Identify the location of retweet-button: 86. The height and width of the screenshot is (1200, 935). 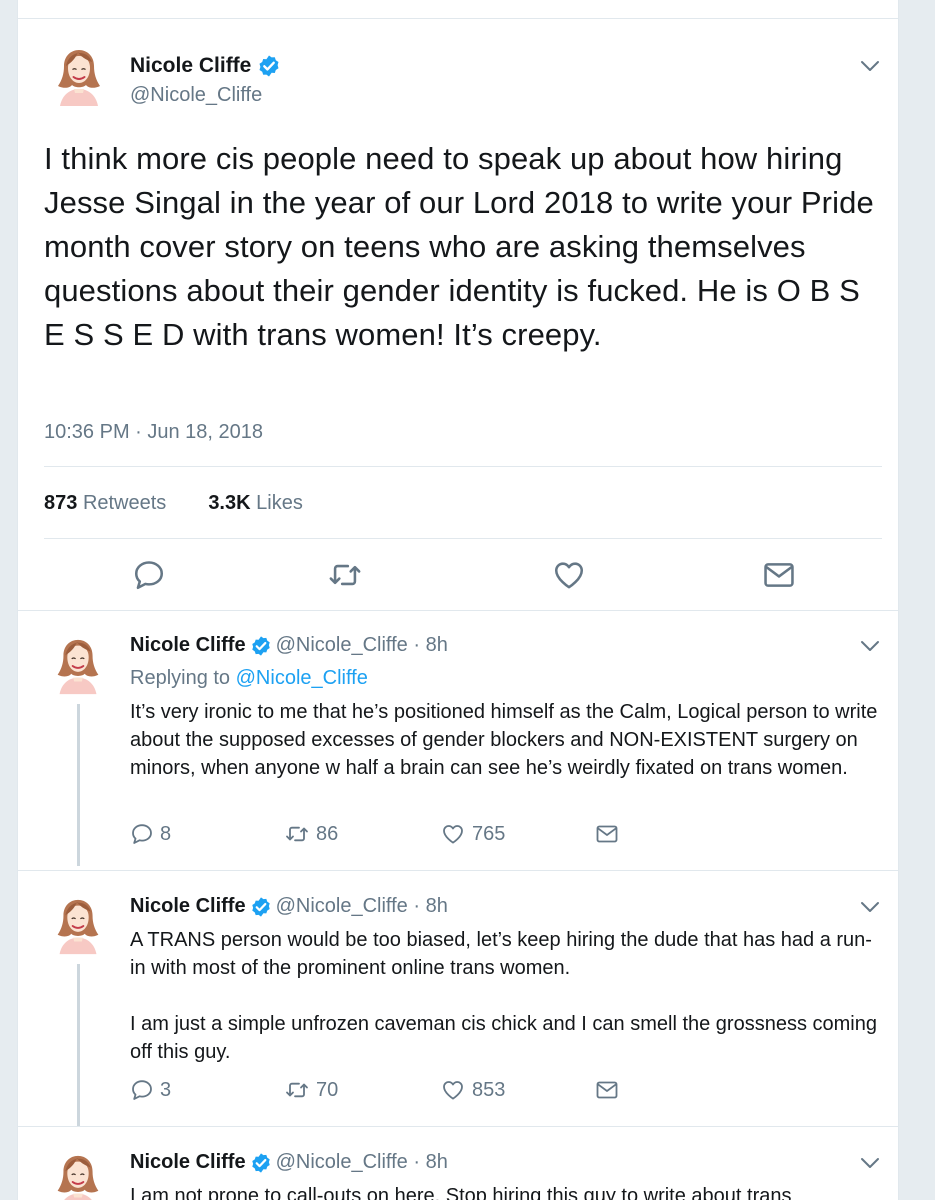
(311, 834).